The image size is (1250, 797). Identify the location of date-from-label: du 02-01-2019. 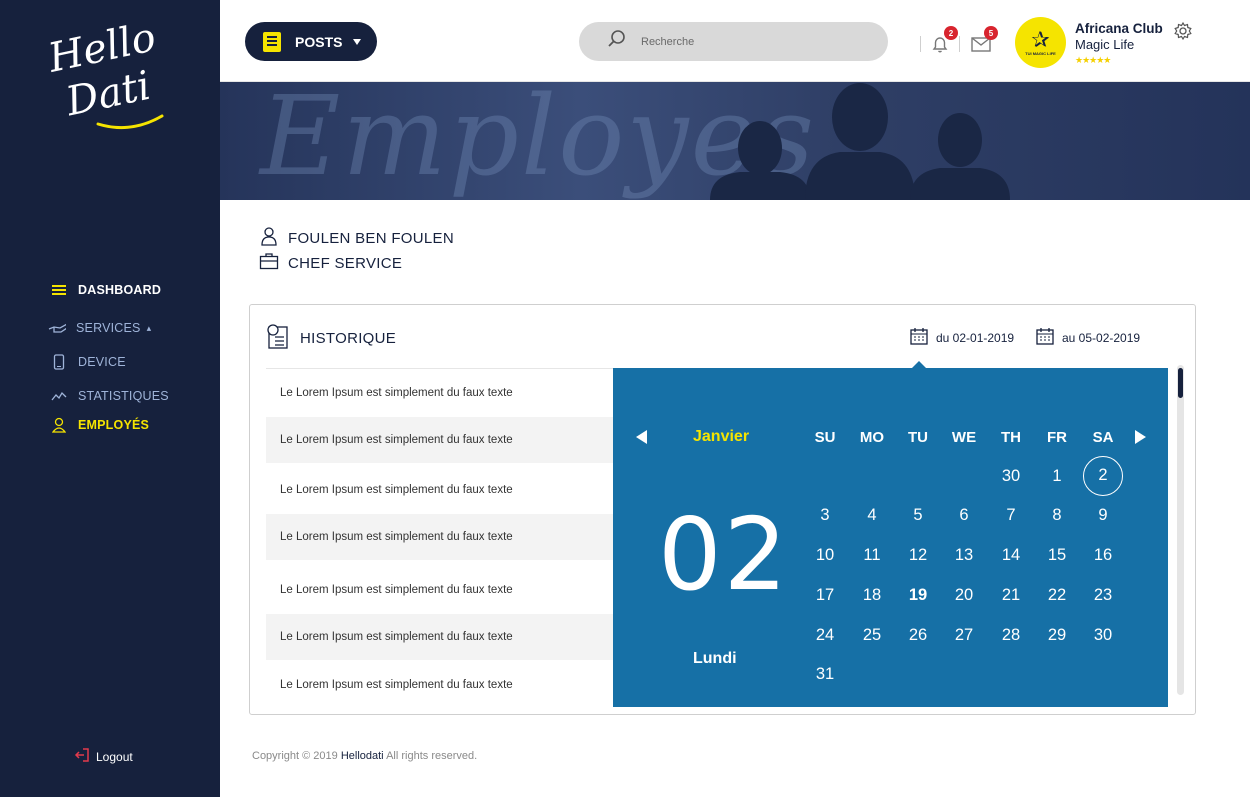
(975, 337).